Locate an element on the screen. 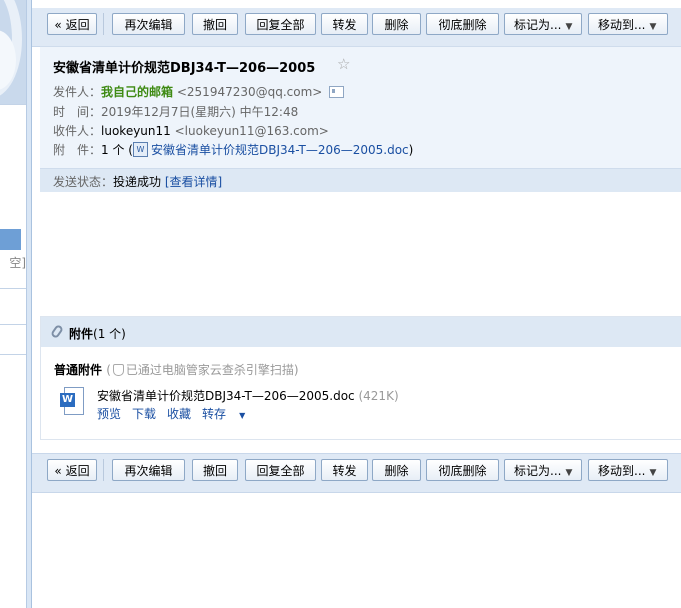 The width and height of the screenshot is (681, 608). scan-note: (已通过电脑管家云查杀引擎扫描) is located at coordinates (202, 370).